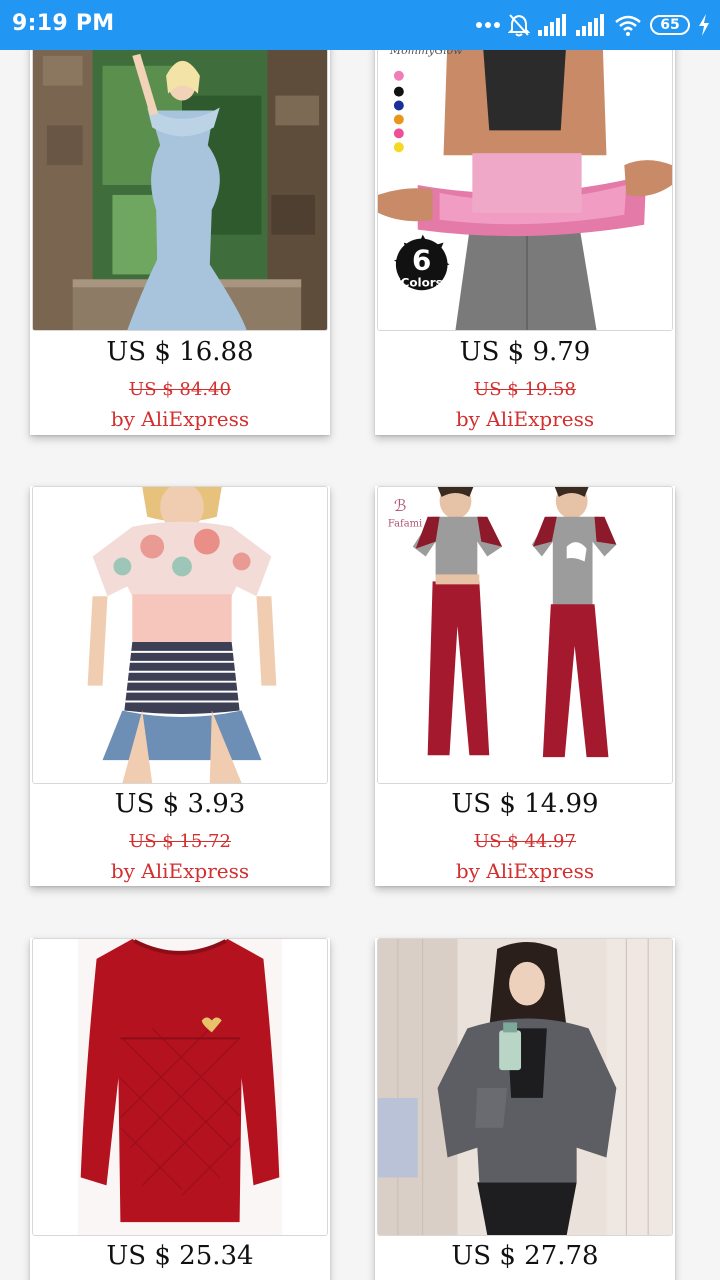  I want to click on product-image: 6 Colors MommyGlow, so click(525, 183).